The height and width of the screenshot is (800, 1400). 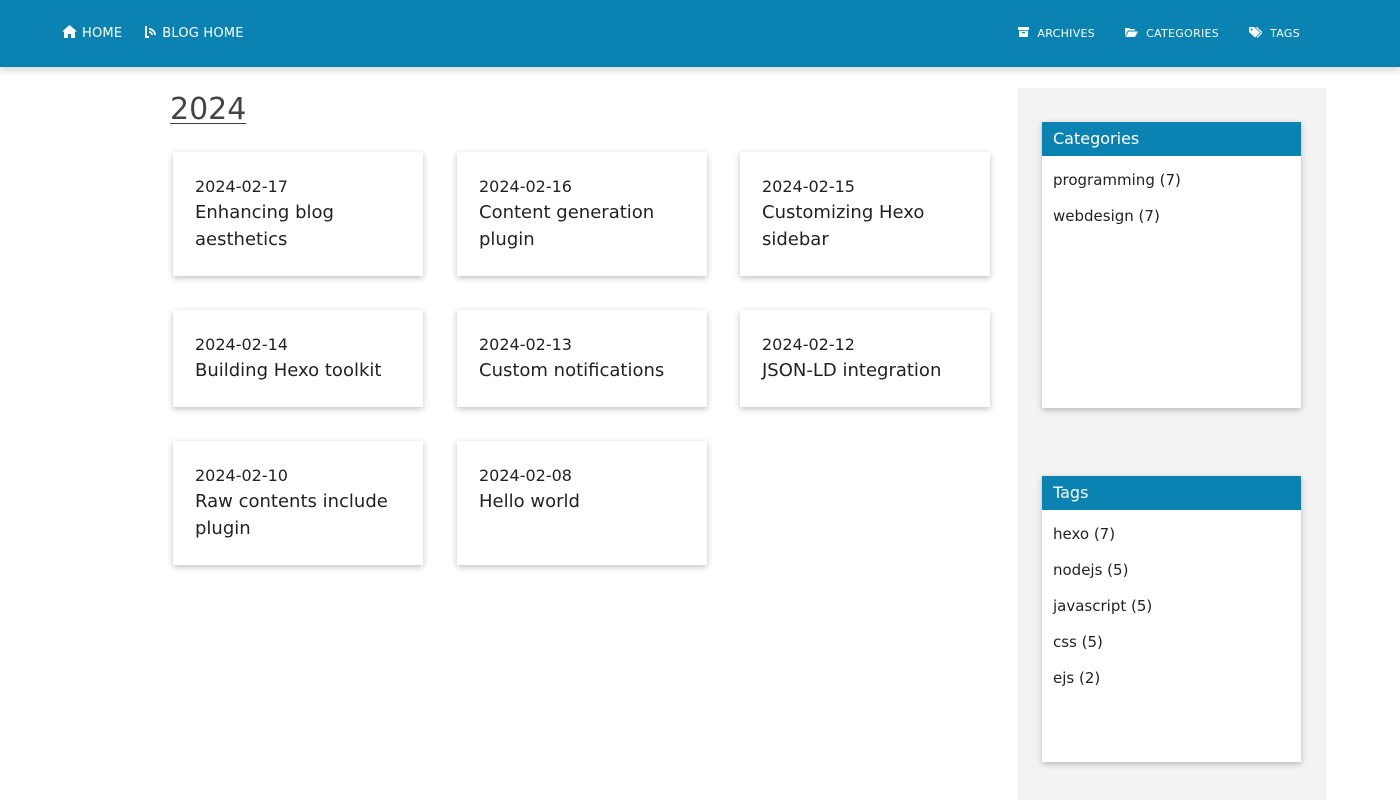 I want to click on post-card: 2024-02-14 Building Hexo toolkit, so click(x=298, y=358).